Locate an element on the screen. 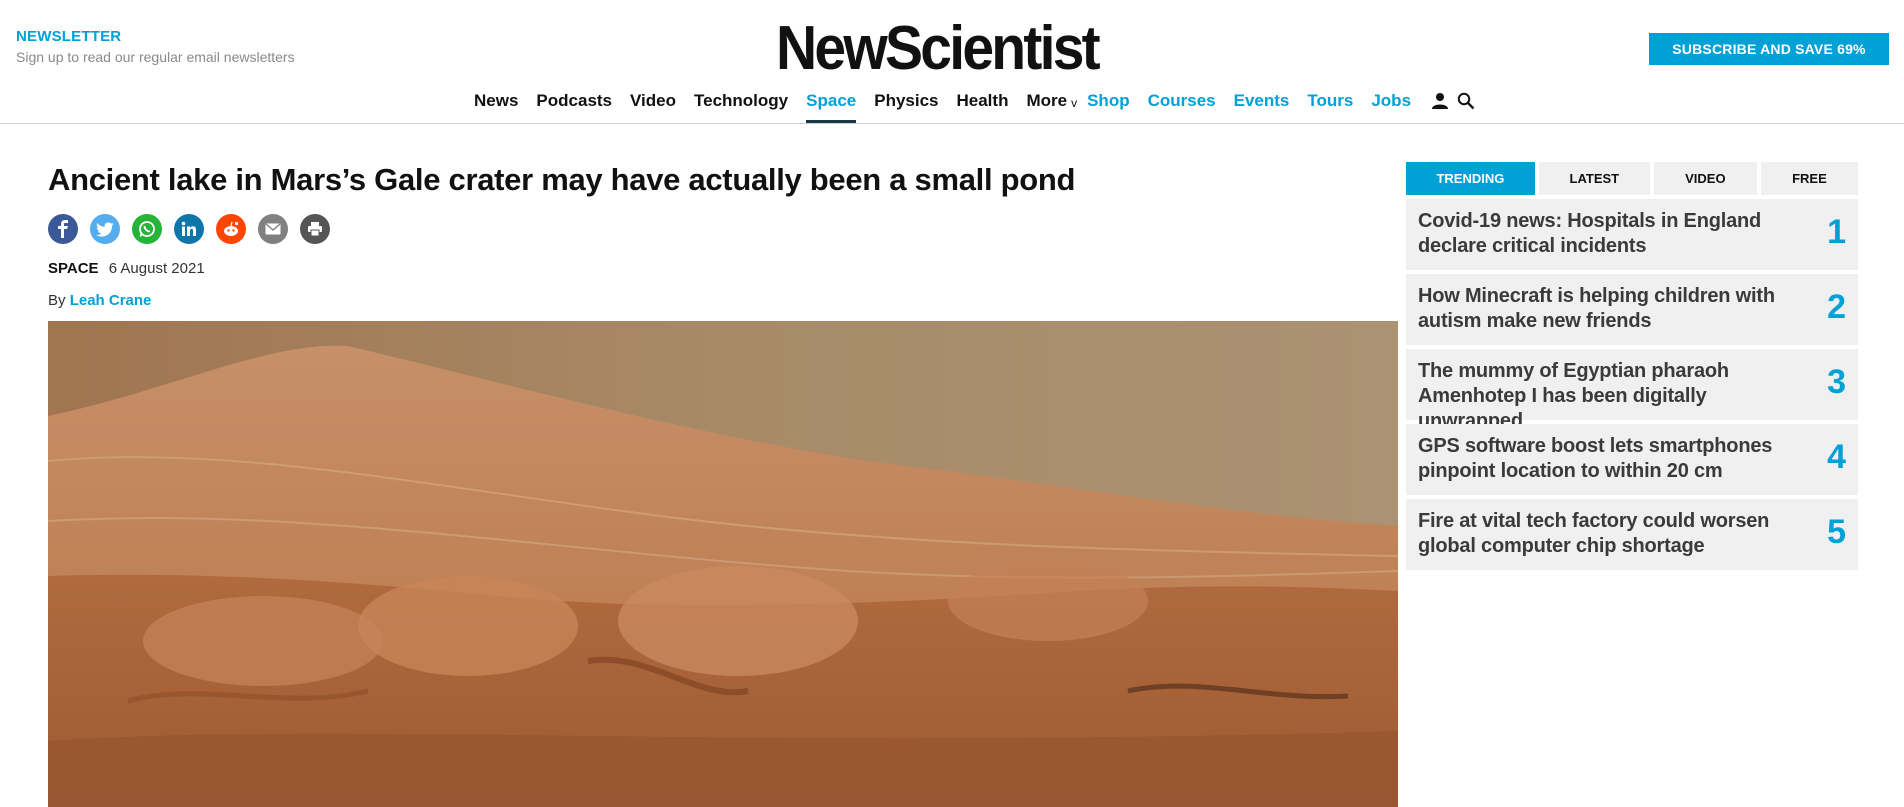  trending-rank: 3 is located at coordinates (1836, 382).